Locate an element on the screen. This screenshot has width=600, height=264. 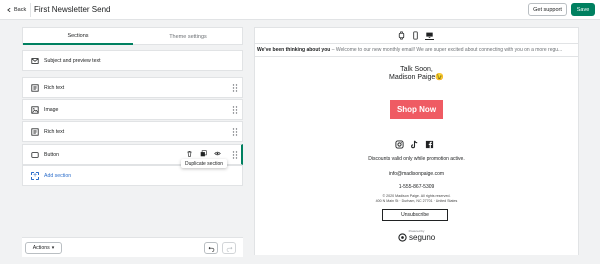
actions-button: Actions ▾ is located at coordinates (43, 248).